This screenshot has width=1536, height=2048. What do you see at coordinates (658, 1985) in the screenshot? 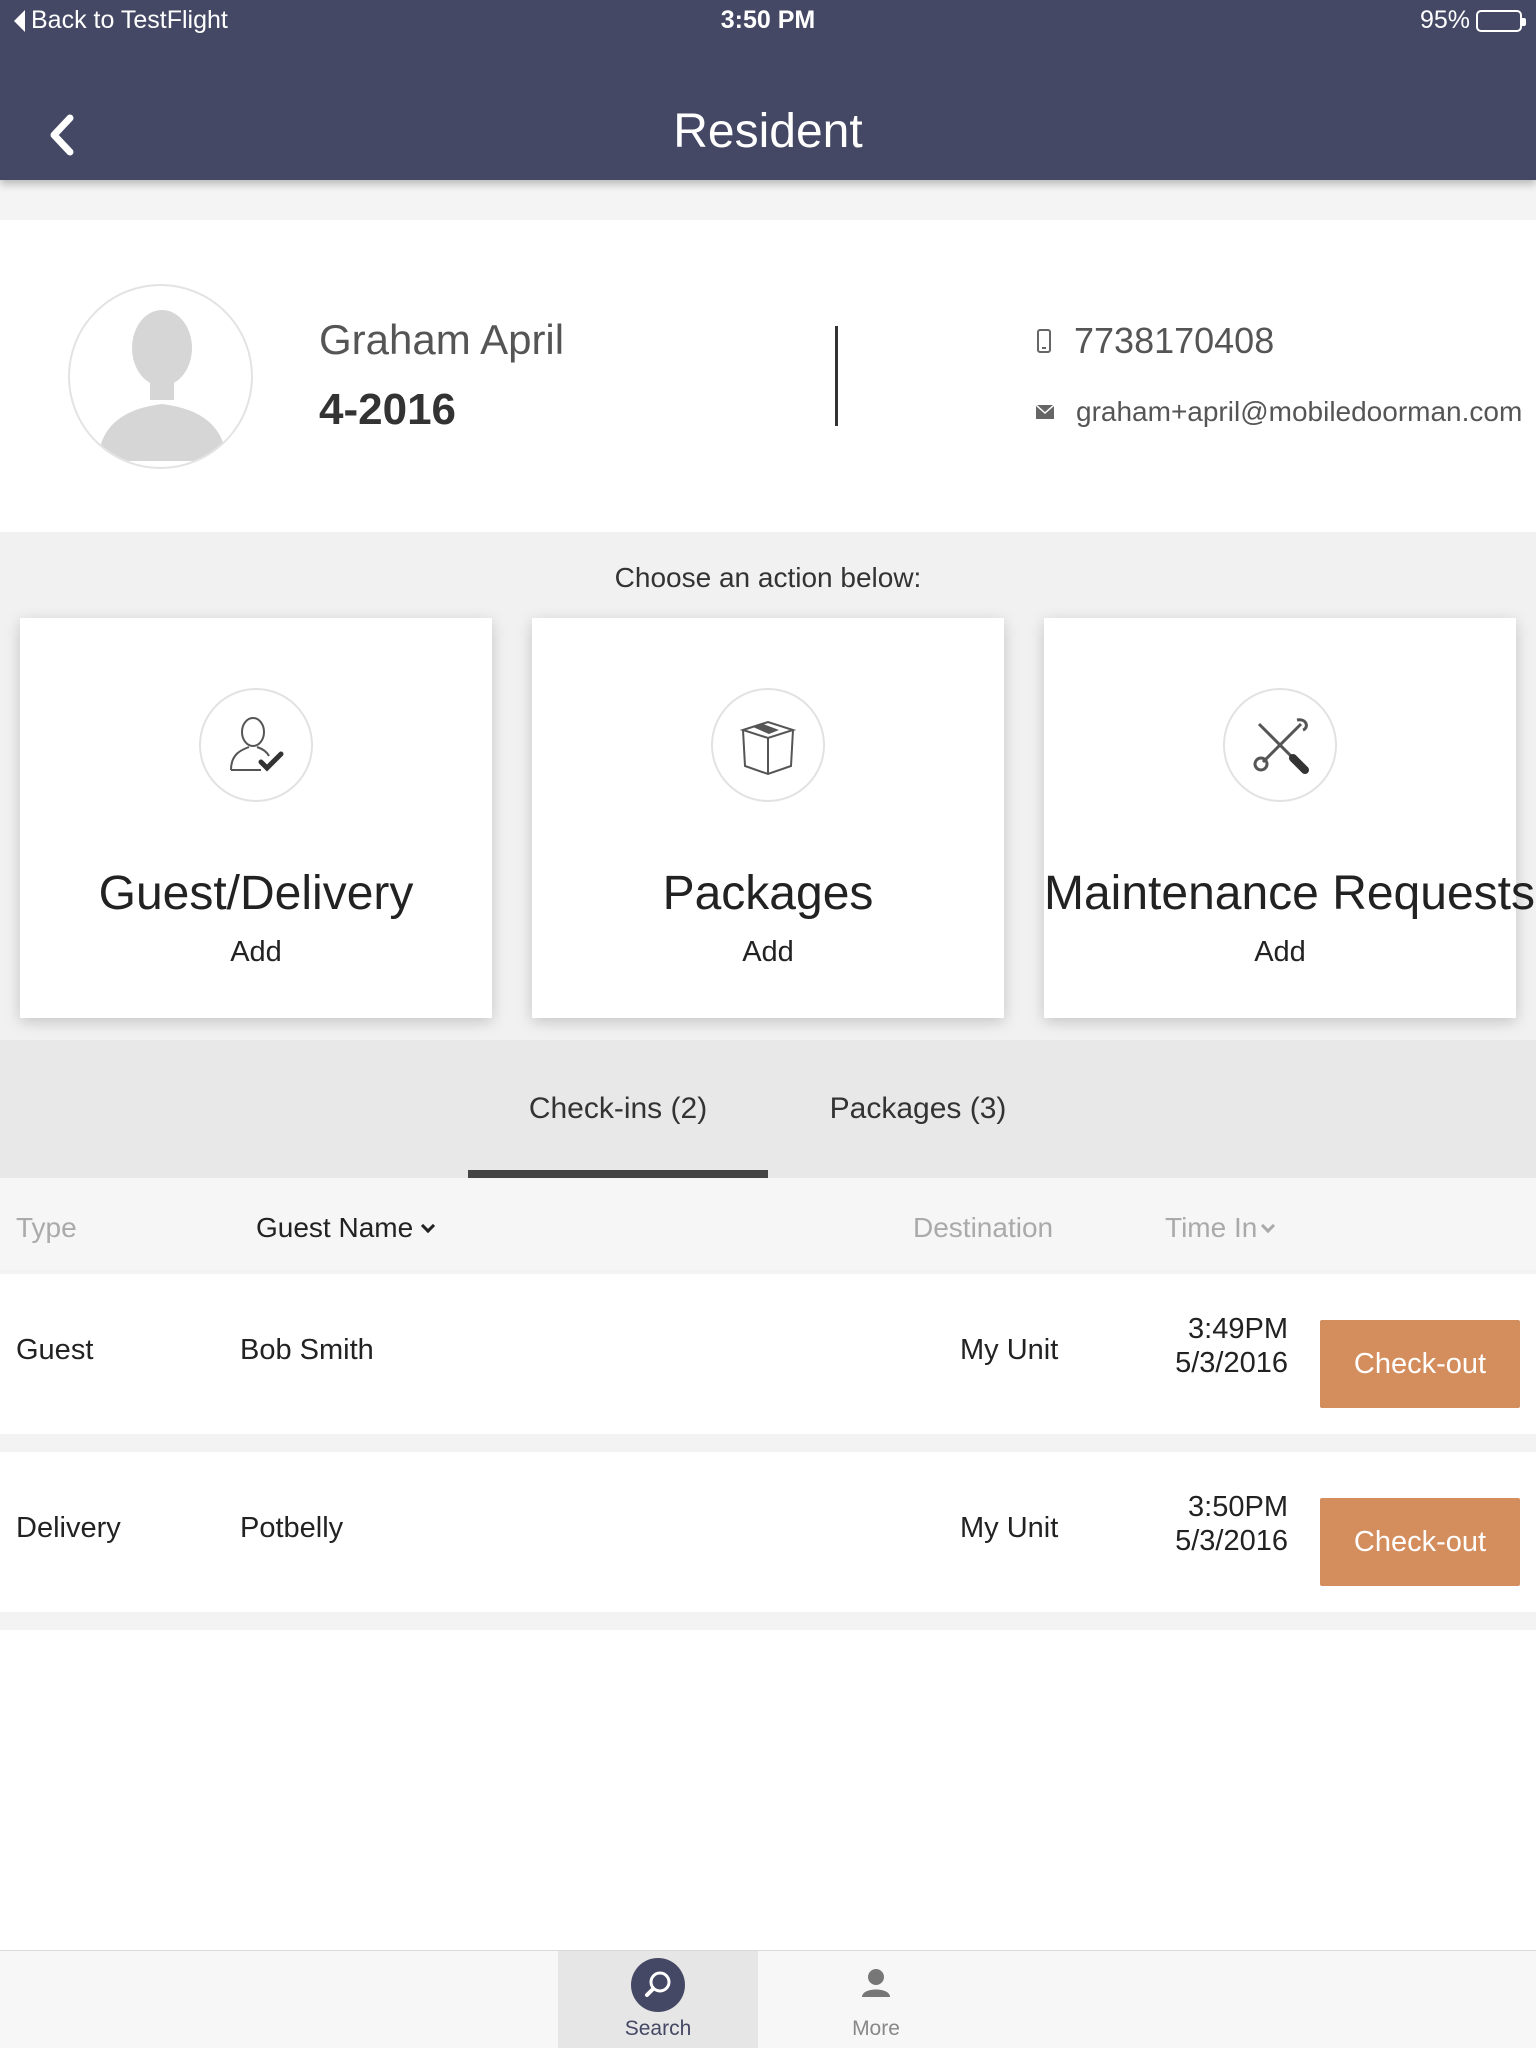
I see `search-icon` at bounding box center [658, 1985].